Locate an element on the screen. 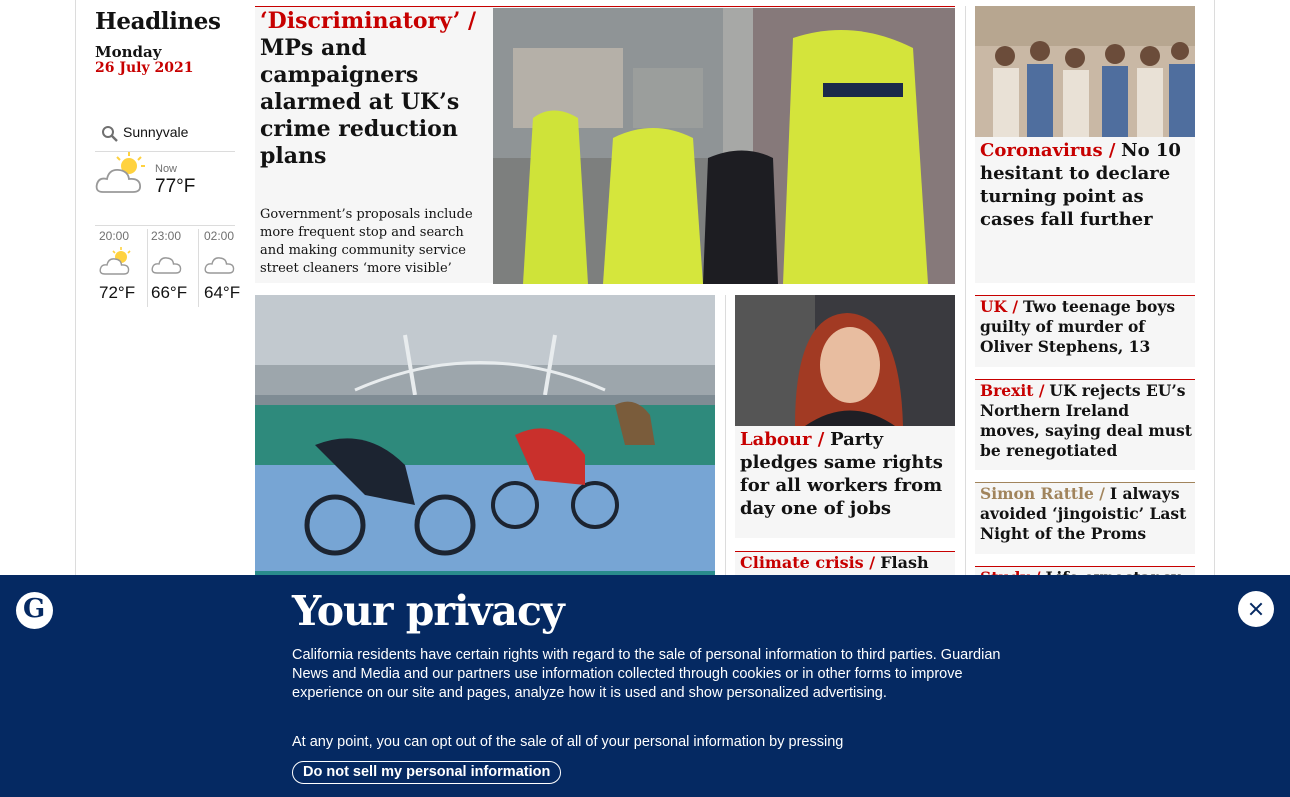 Image resolution: width=1290 pixels, height=797 pixels. guardian-logo-icon: G is located at coordinates (34, 610).